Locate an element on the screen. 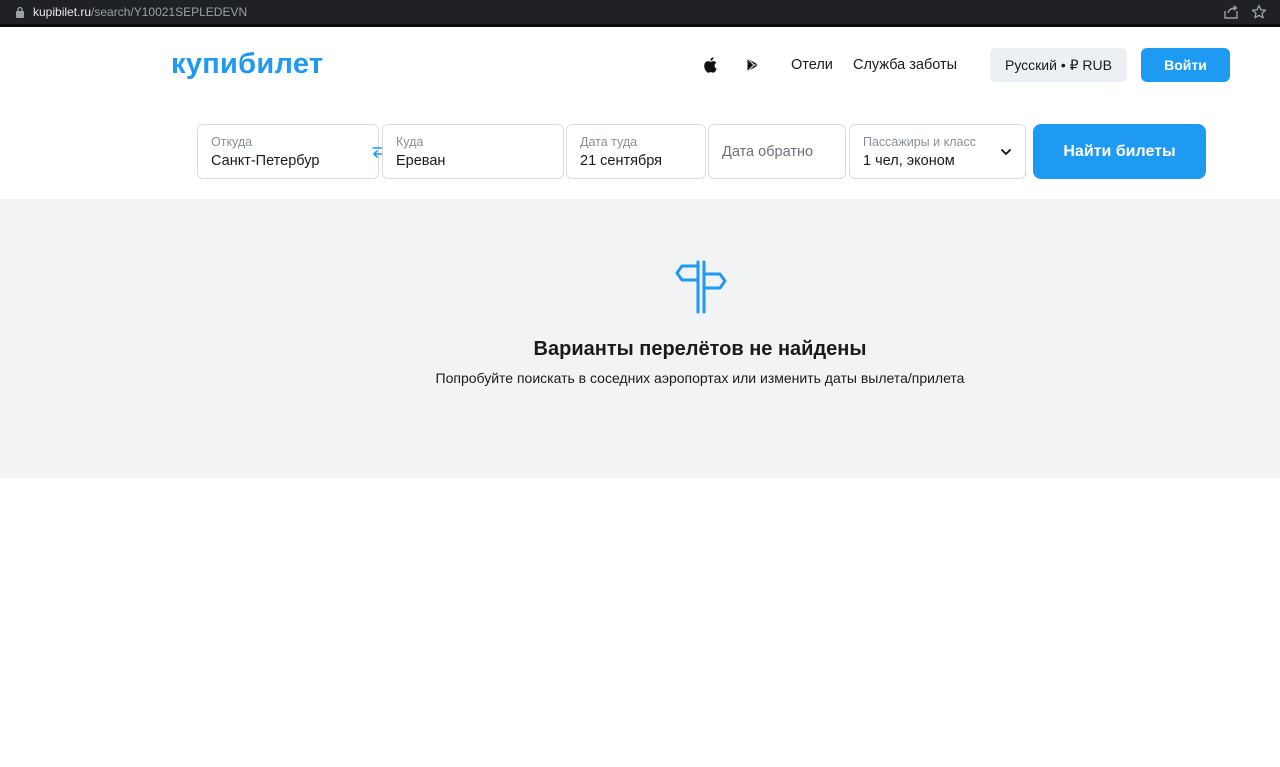 The height and width of the screenshot is (767, 1280). lock-icon is located at coordinates (20, 12).